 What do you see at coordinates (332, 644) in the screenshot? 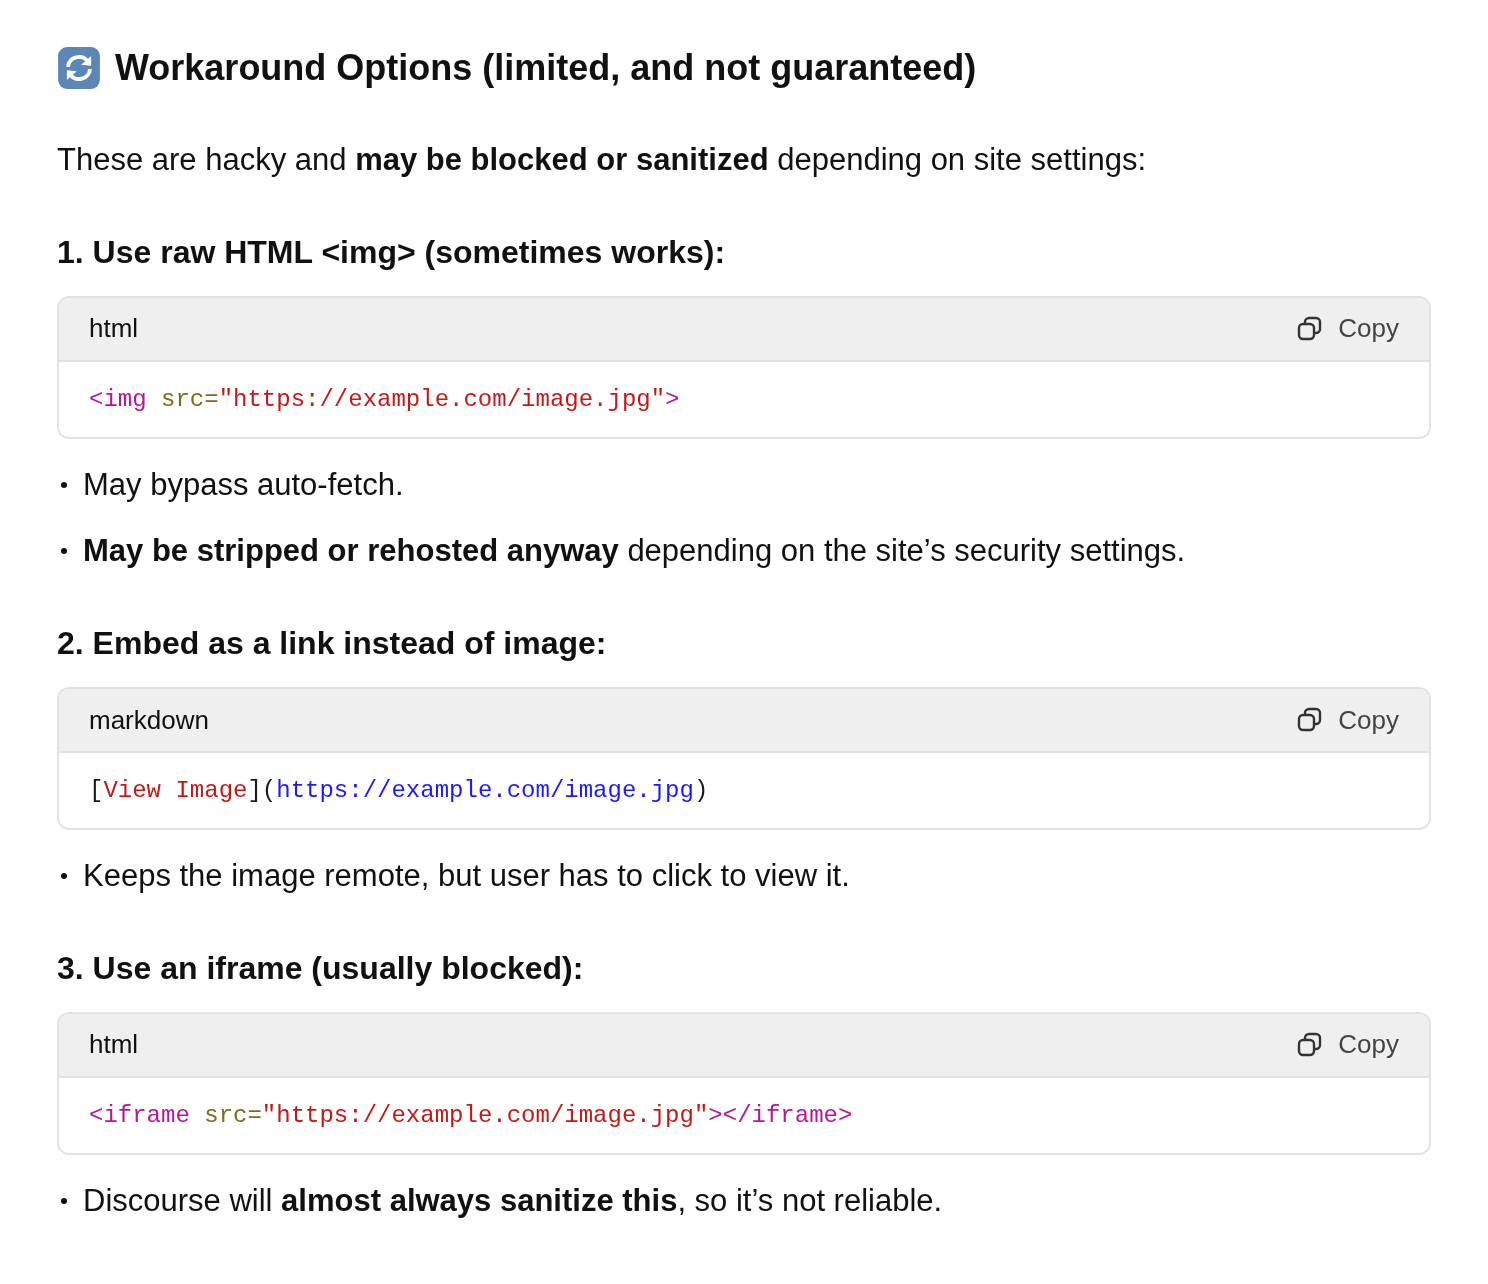
I see `step-heading: 2. Embed as a link instead of image:` at bounding box center [332, 644].